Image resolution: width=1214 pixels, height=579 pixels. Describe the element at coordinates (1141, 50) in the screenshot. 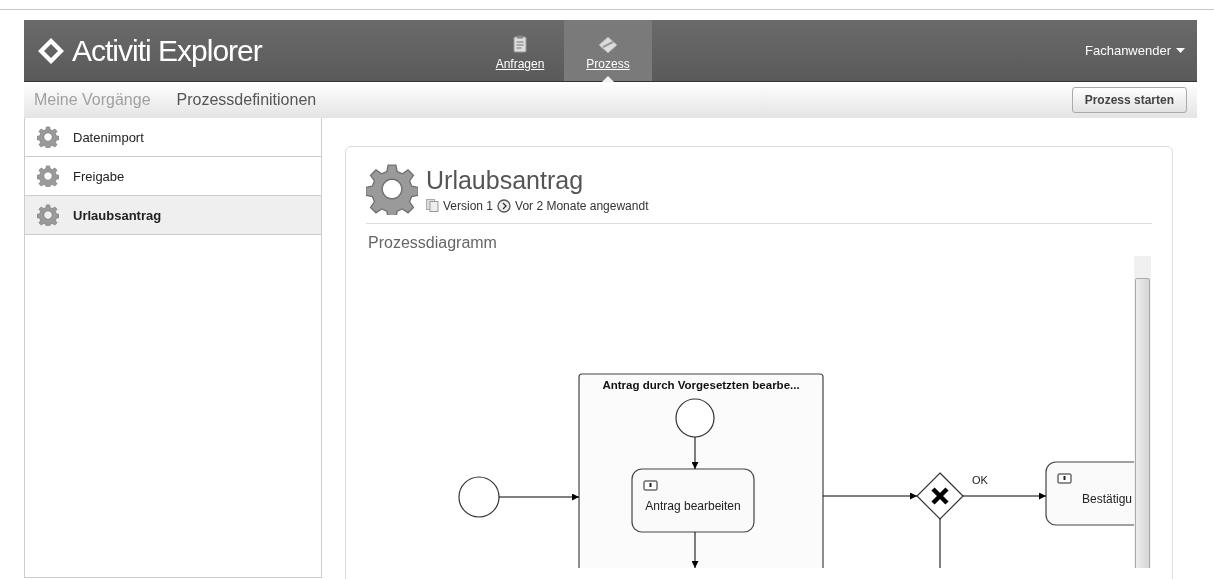

I see `user-menu: Fachanwender` at that location.